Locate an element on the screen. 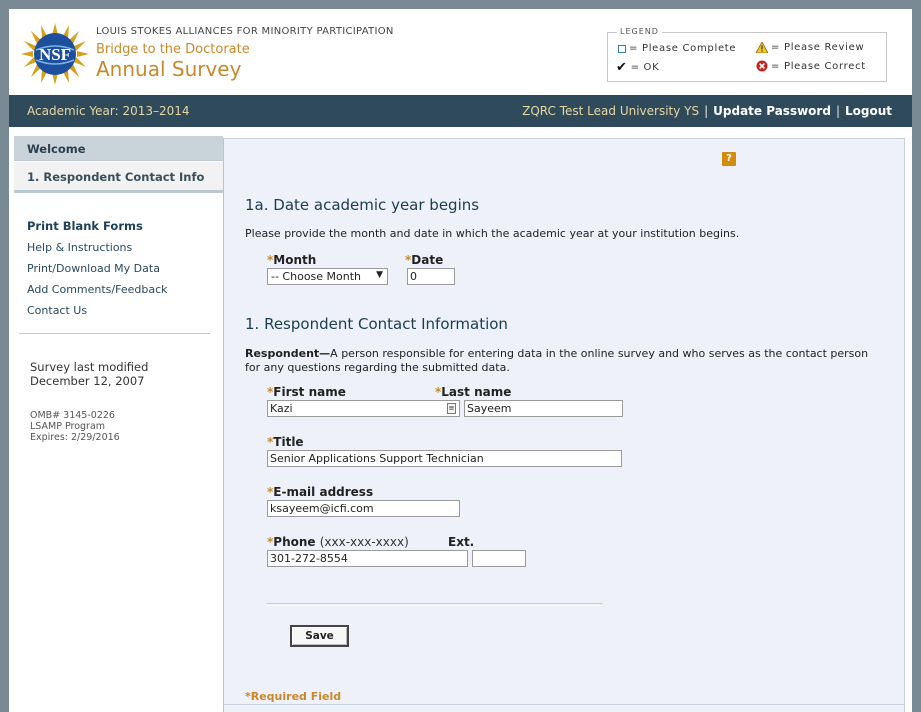 Image resolution: width=921 pixels, height=712 pixels. expiration-date: Expires: 2/29/2016 is located at coordinates (75, 437).